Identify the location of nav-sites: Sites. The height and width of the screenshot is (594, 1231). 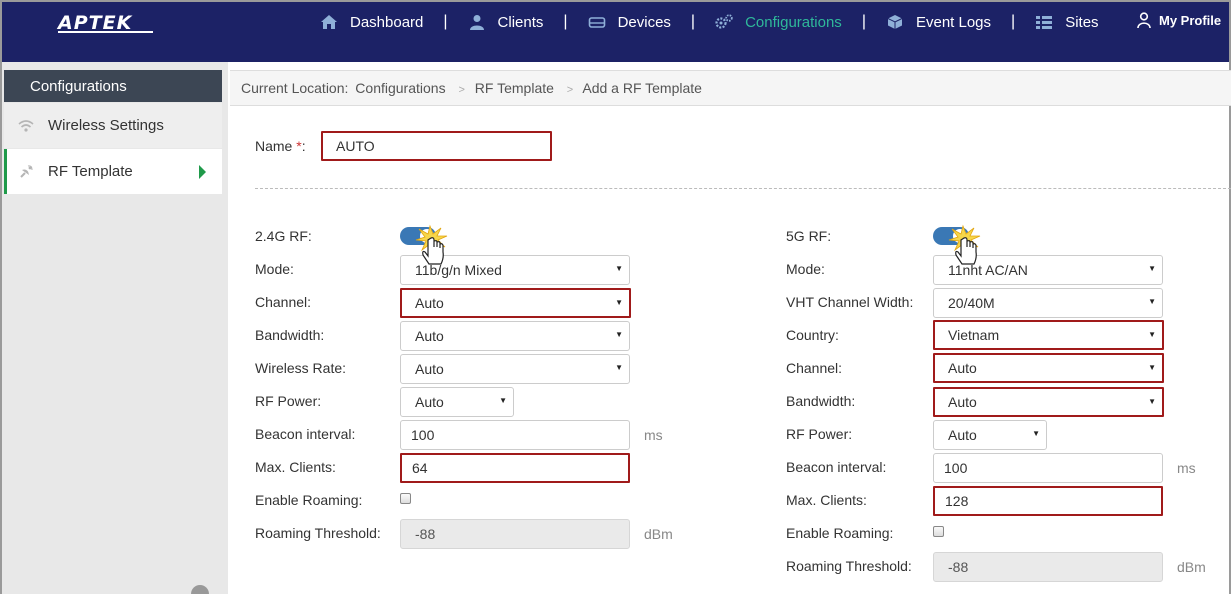
(1067, 22).